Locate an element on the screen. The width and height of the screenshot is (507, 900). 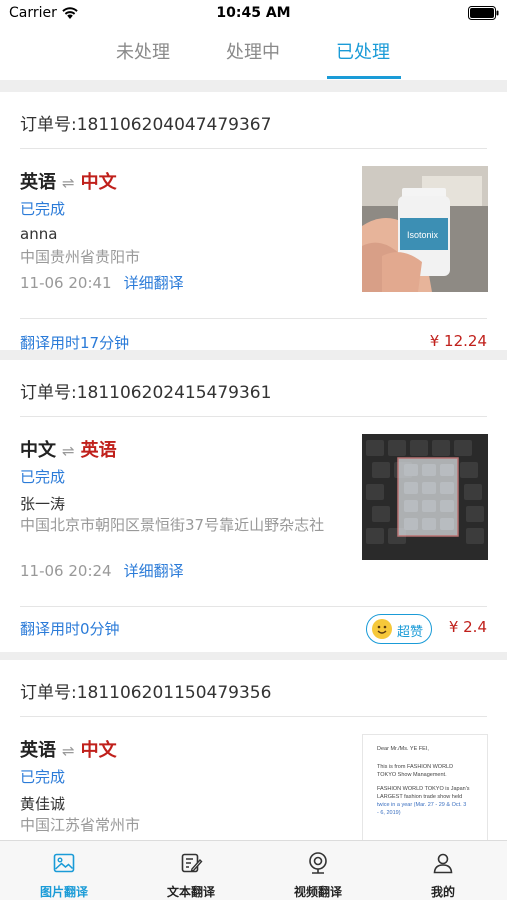
nav-text-translation: 文本翻译 is located at coordinates (191, 870).